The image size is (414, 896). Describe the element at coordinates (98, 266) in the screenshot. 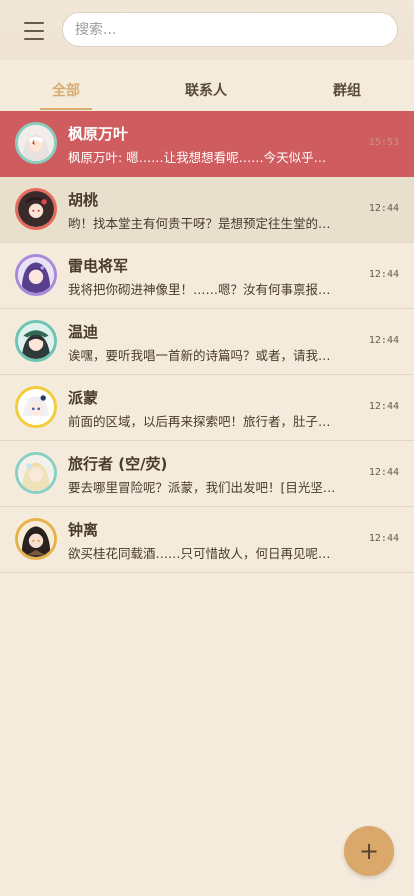

I see `conversation-name: 雷电将军` at that location.